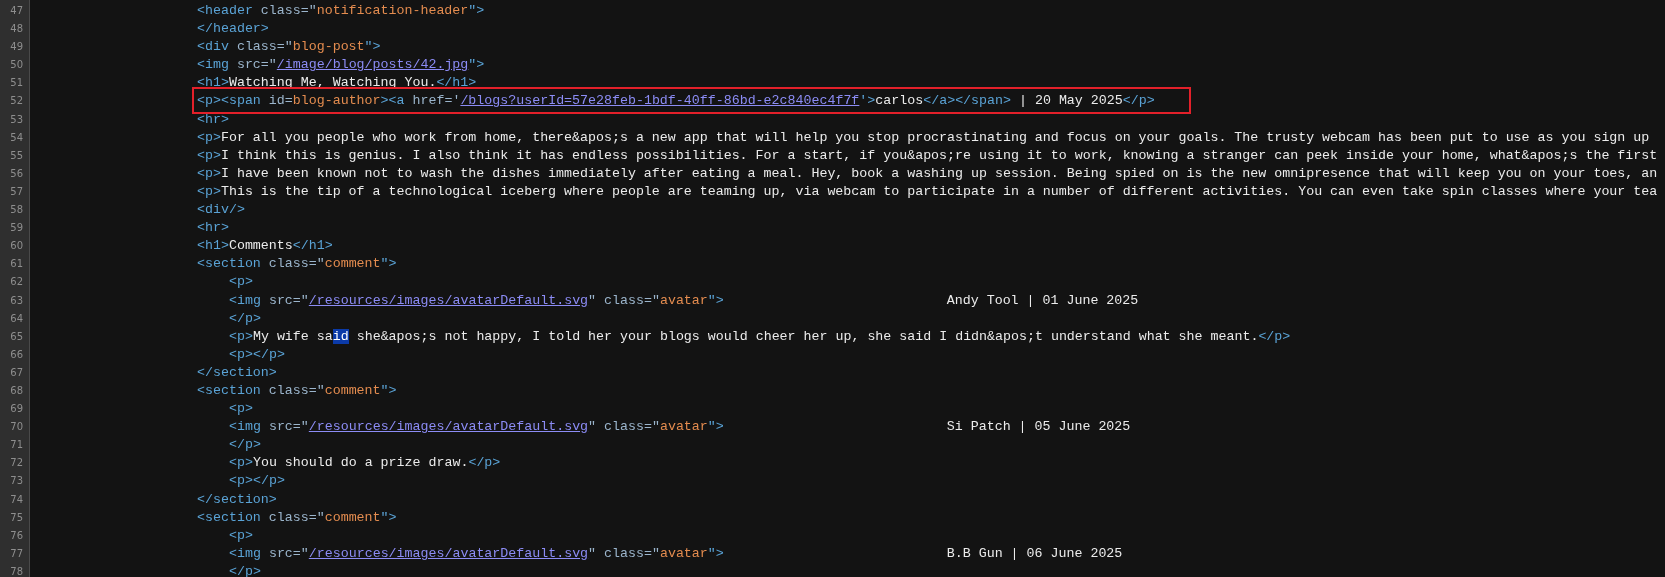 Image resolution: width=1665 pixels, height=577 pixels. Describe the element at coordinates (221, 210) in the screenshot. I see `code-tag: <div/>` at that location.